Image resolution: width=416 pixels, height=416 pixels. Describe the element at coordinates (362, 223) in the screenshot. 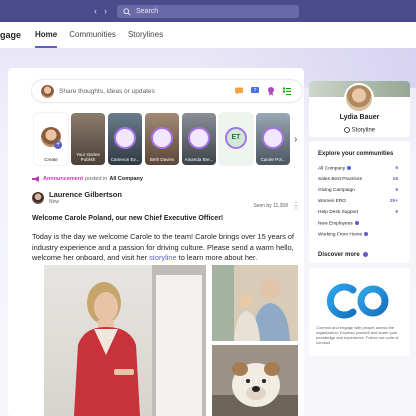

I see `community-item: New Employees` at that location.